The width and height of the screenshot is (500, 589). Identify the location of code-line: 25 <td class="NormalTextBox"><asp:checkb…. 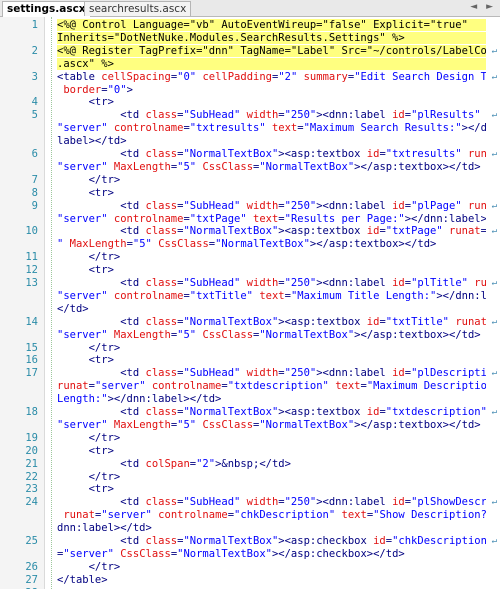
(250, 541).